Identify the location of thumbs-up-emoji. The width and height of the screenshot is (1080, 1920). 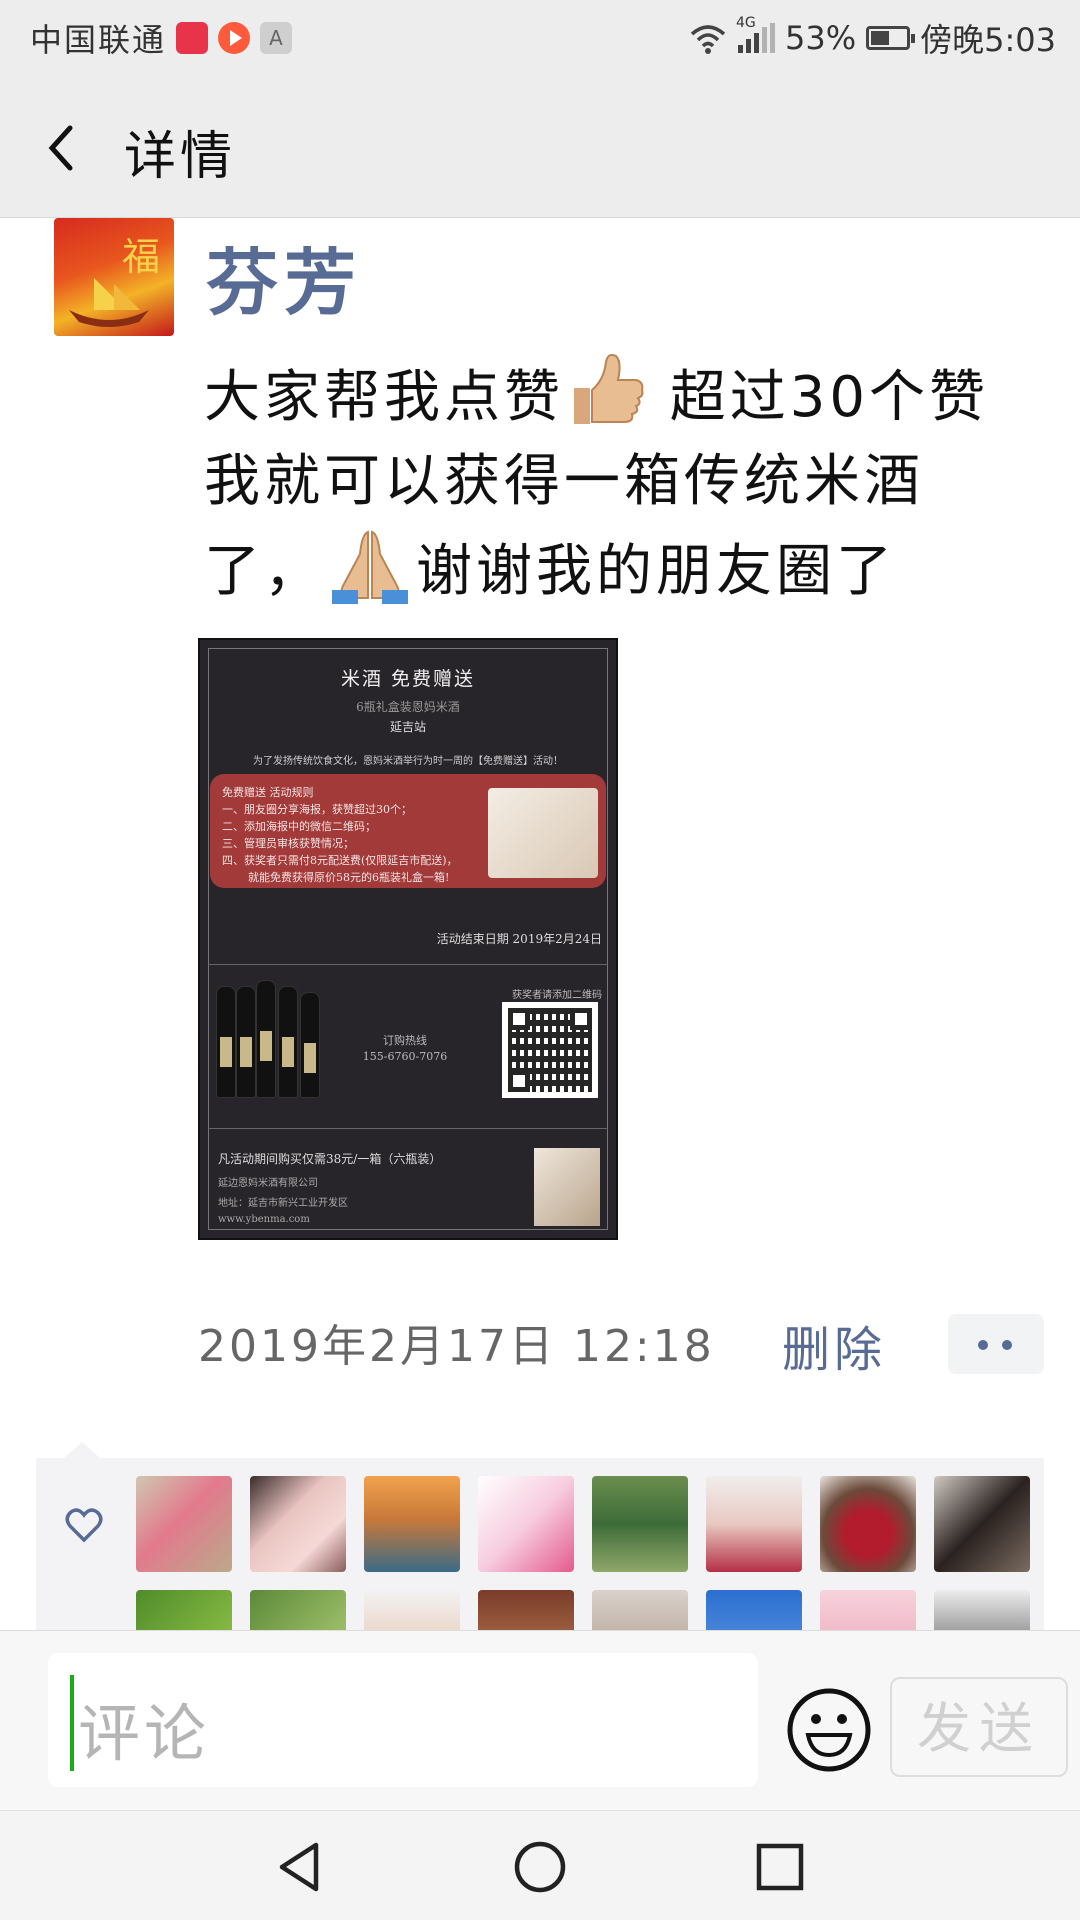
(609, 388).